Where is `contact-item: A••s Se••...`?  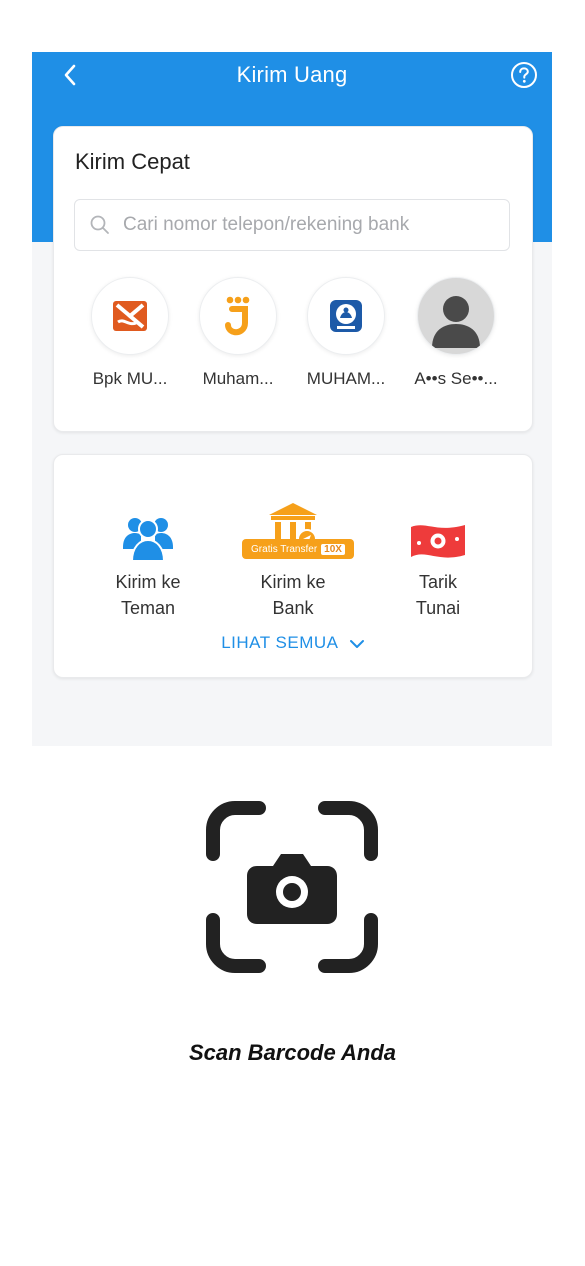
contact-item: A••s Se••... is located at coordinates (456, 333).